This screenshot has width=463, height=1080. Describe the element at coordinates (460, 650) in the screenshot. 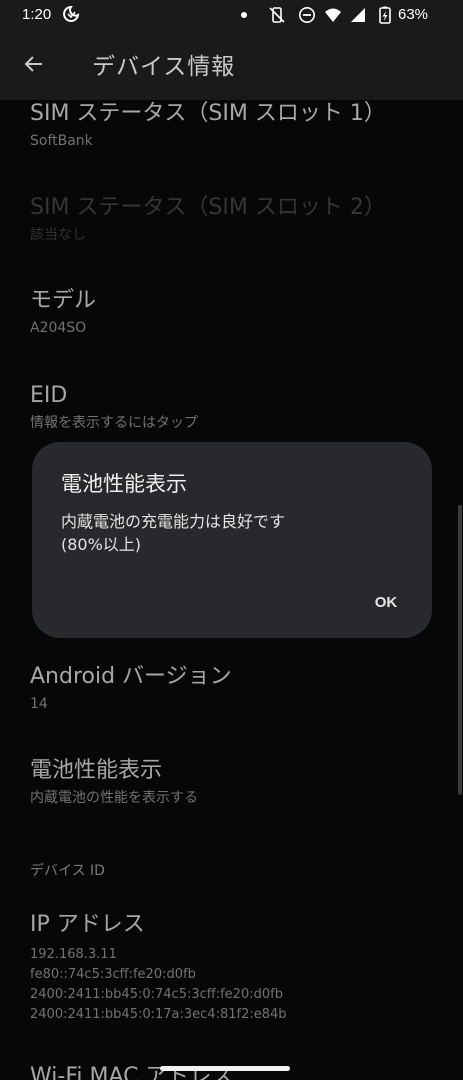

I see `scrollbar` at that location.